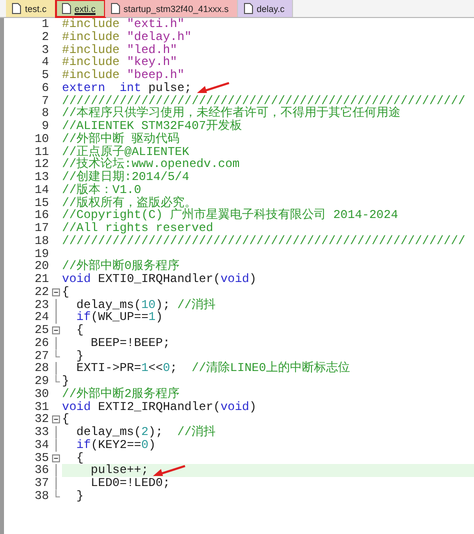  Describe the element at coordinates (119, 470) in the screenshot. I see `code-line: pulse++;` at that location.